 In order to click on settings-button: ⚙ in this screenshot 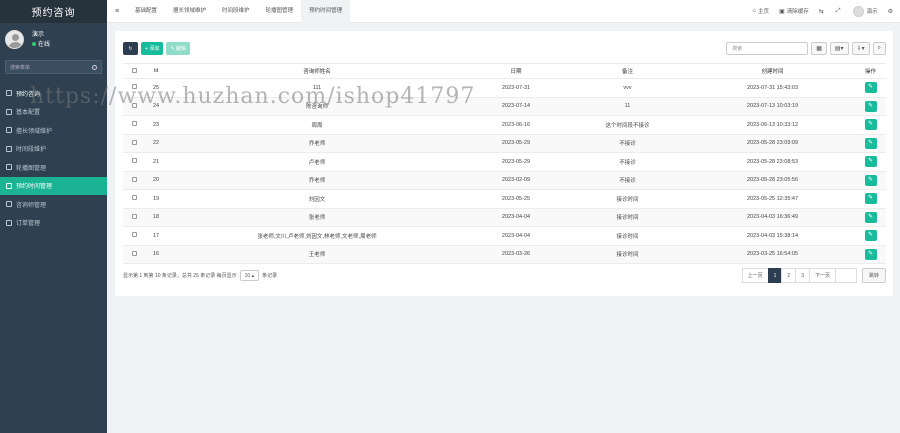, I will do `click(891, 11)`.